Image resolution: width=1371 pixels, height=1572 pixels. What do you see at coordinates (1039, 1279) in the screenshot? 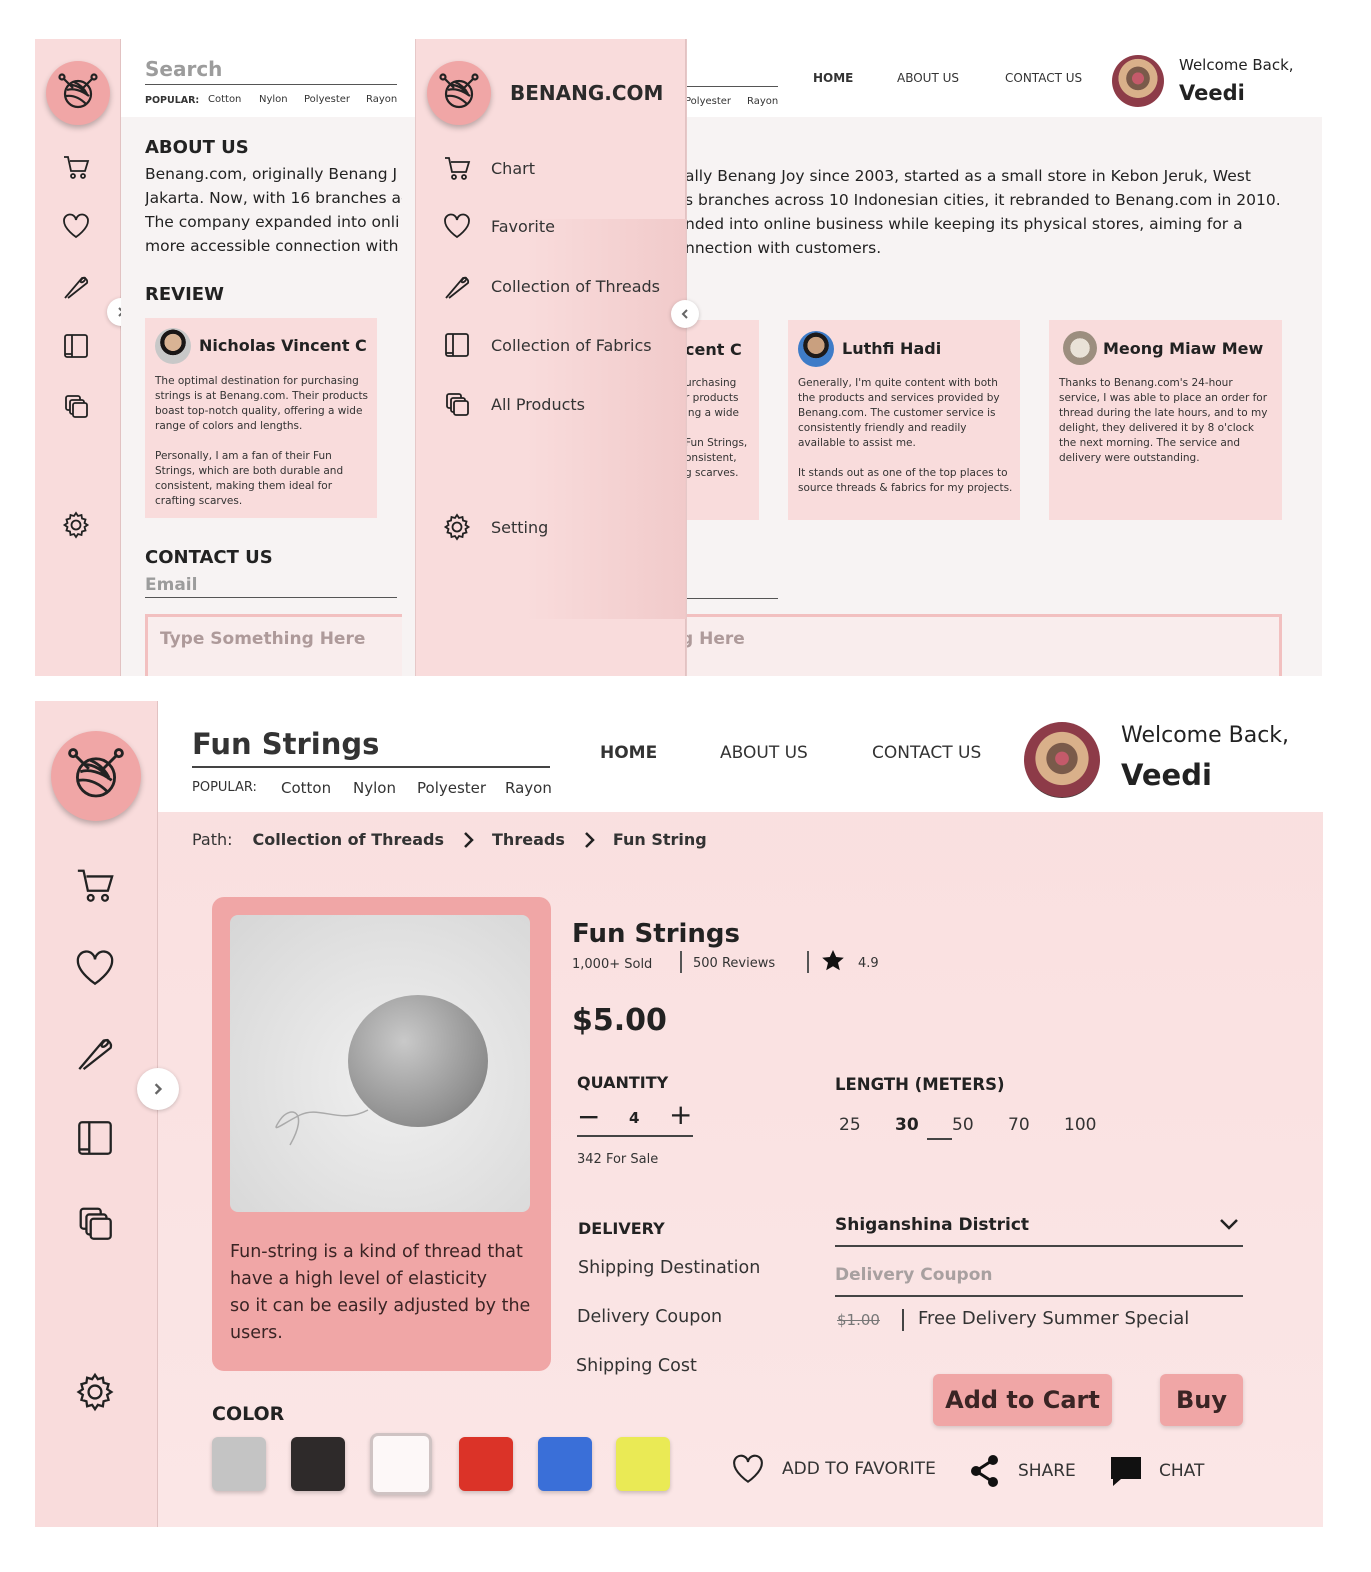
I see `coupon-input: Delivery Coupon` at bounding box center [1039, 1279].